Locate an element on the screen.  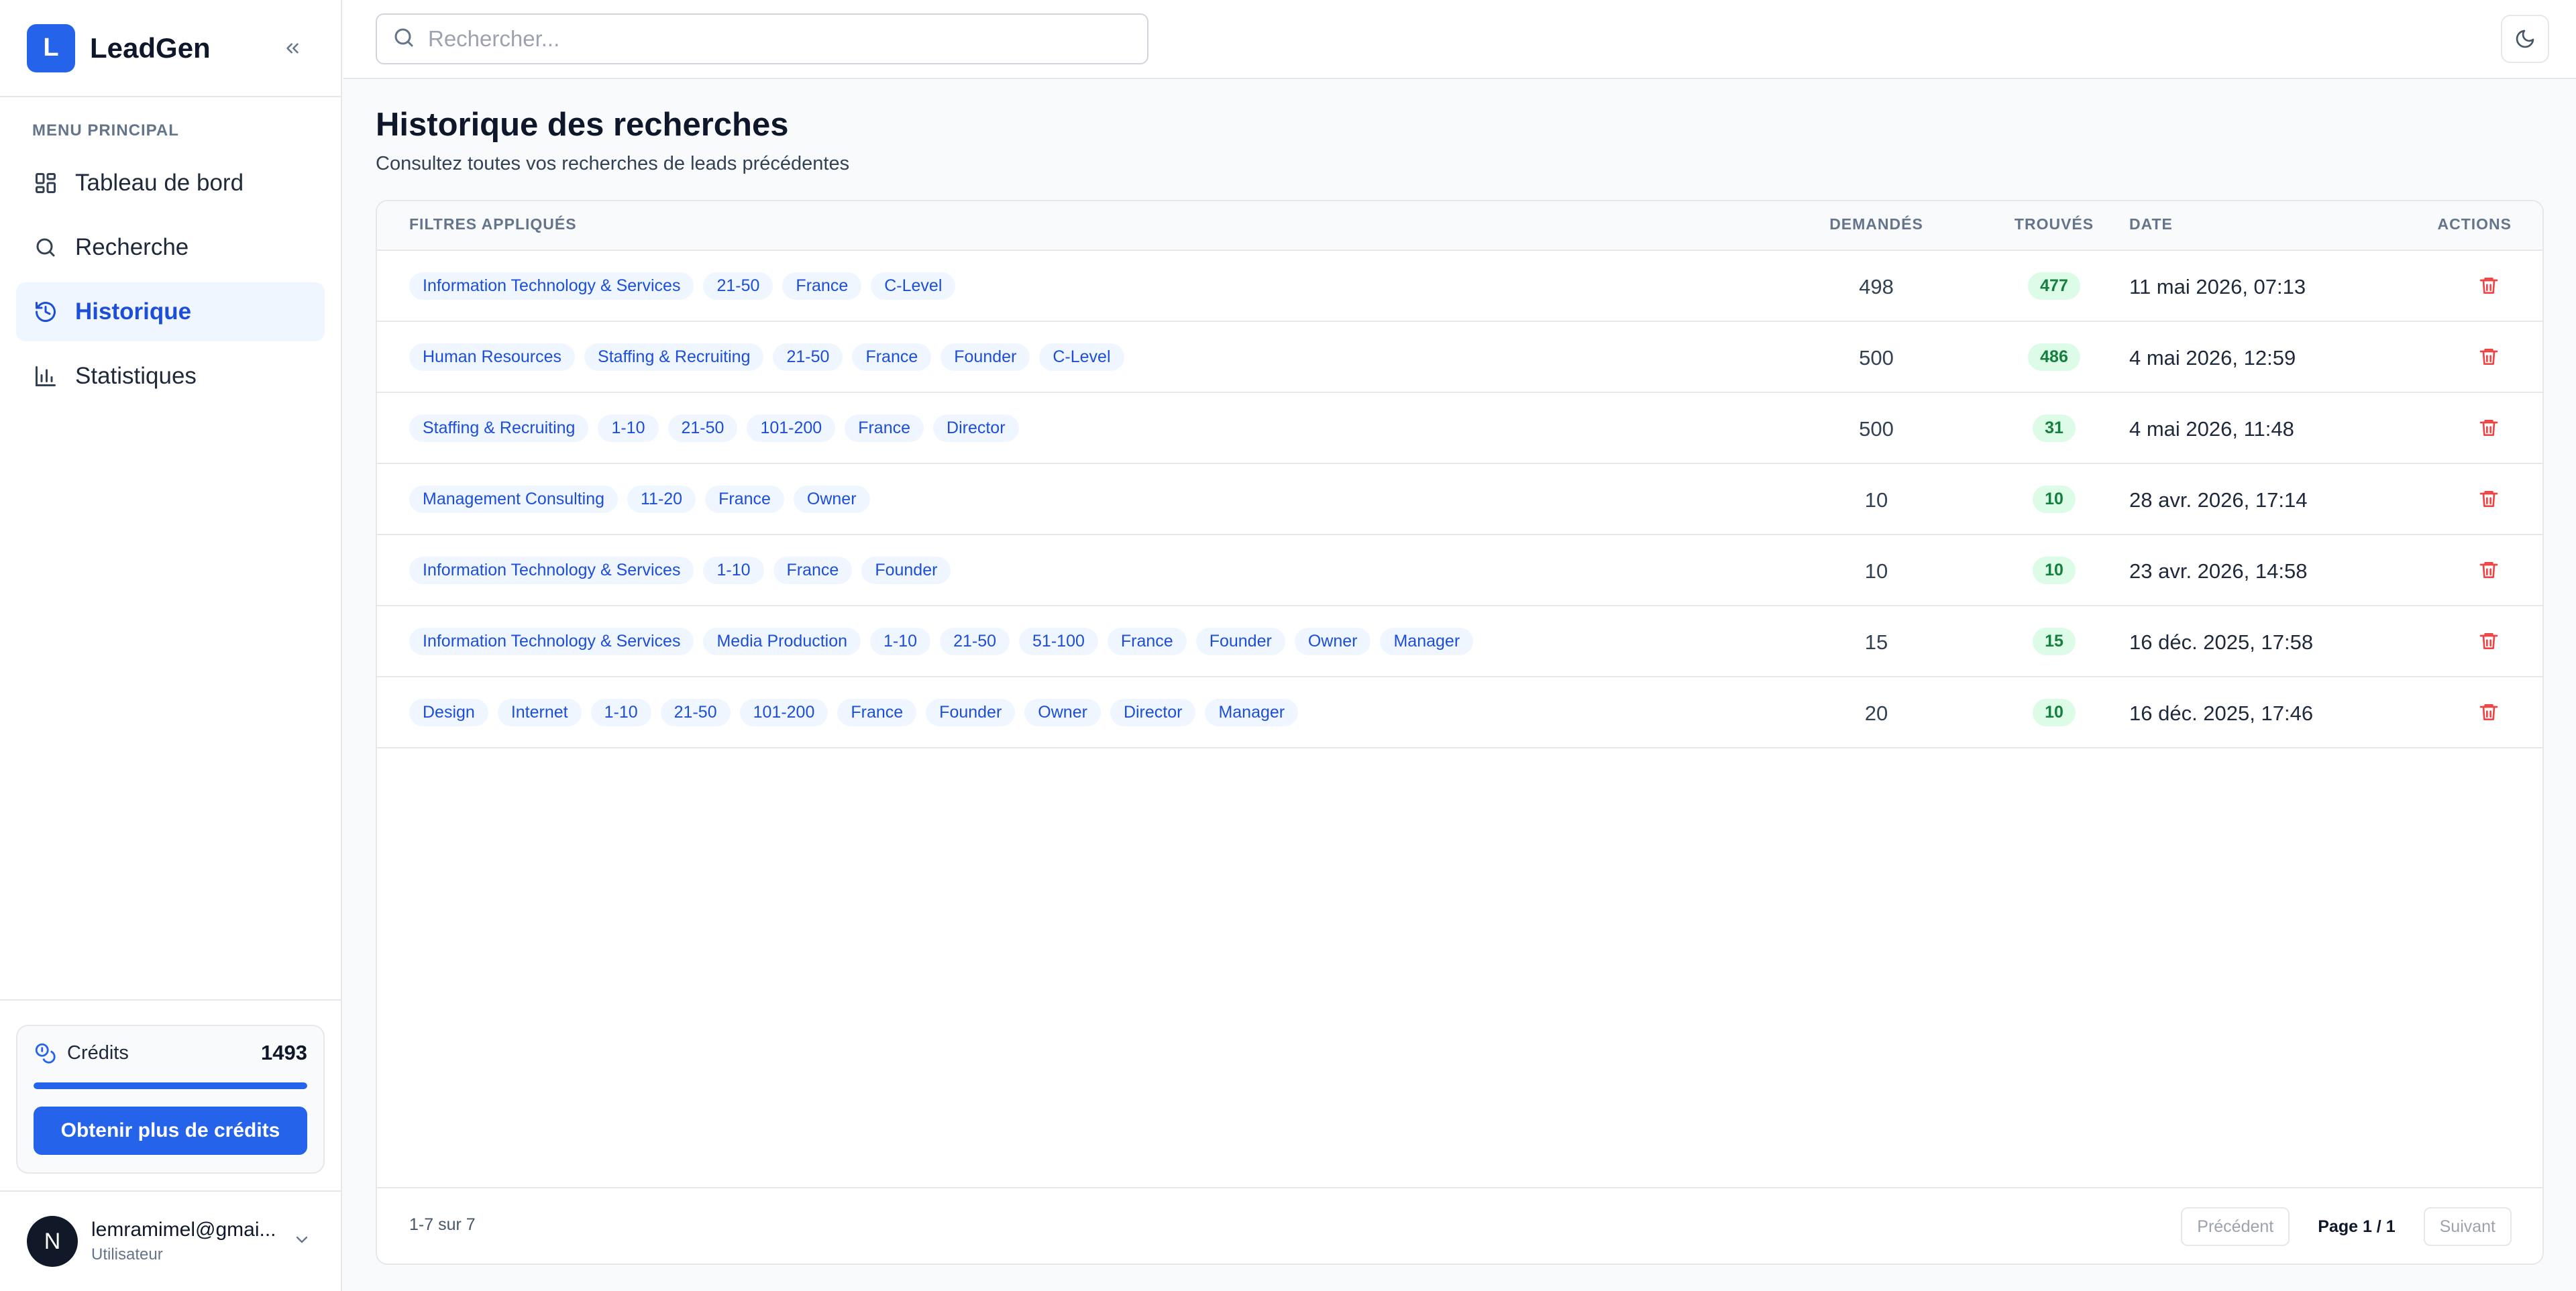
search-date: 11 mai 2026, 07:13 is located at coordinates (2217, 286).